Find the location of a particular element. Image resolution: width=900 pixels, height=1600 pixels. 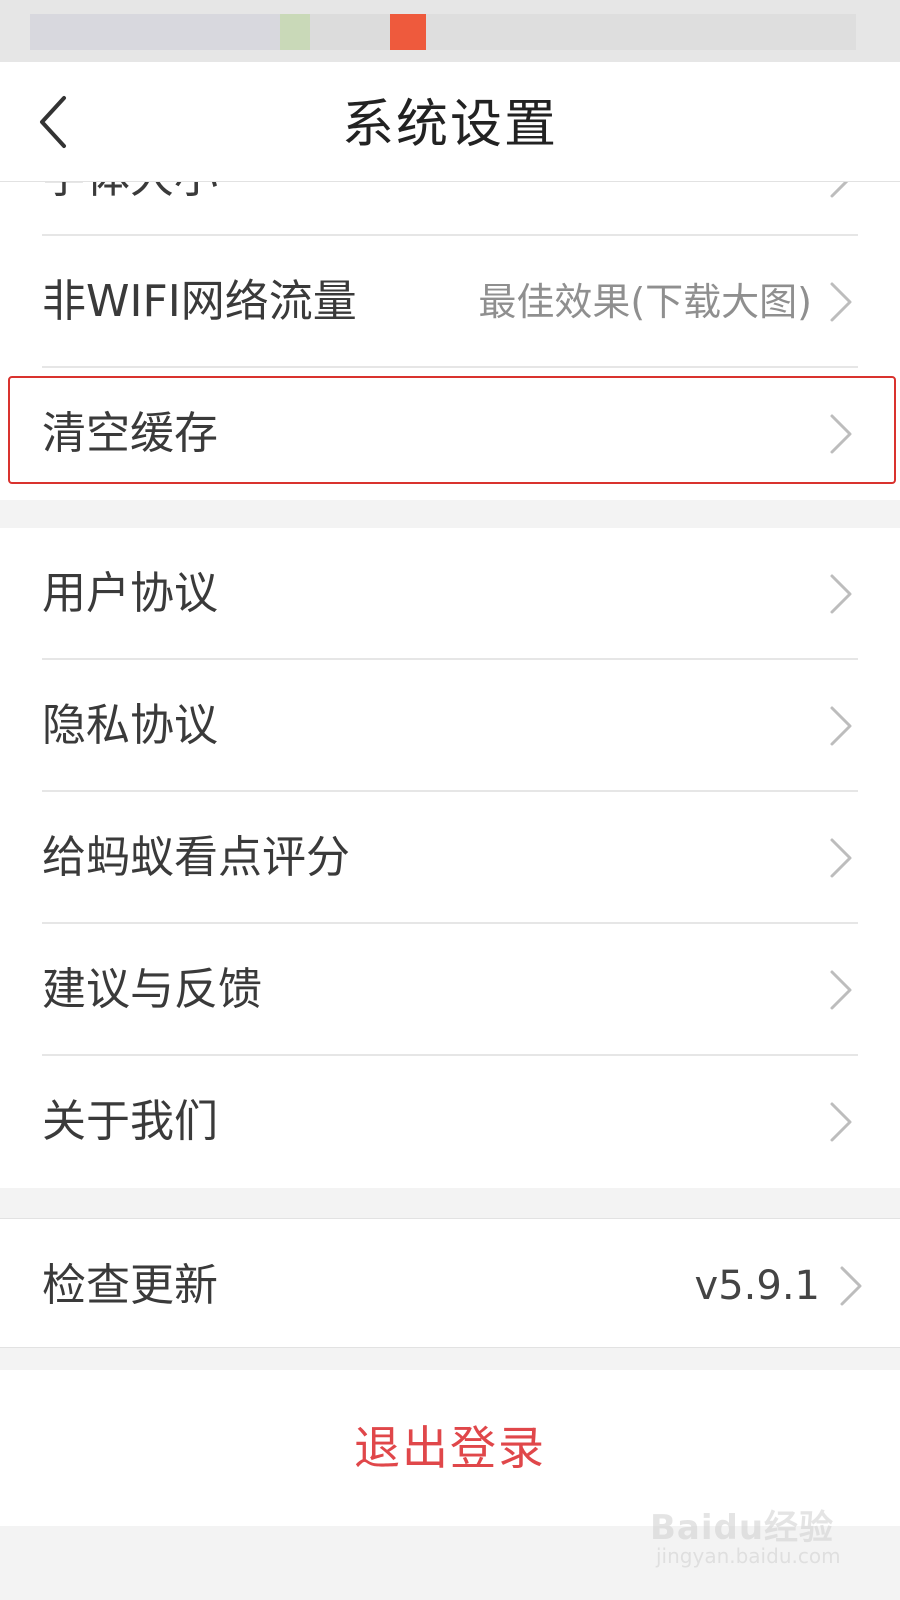

settings-row-feedback: 建议与反馈 is located at coordinates (450, 990).